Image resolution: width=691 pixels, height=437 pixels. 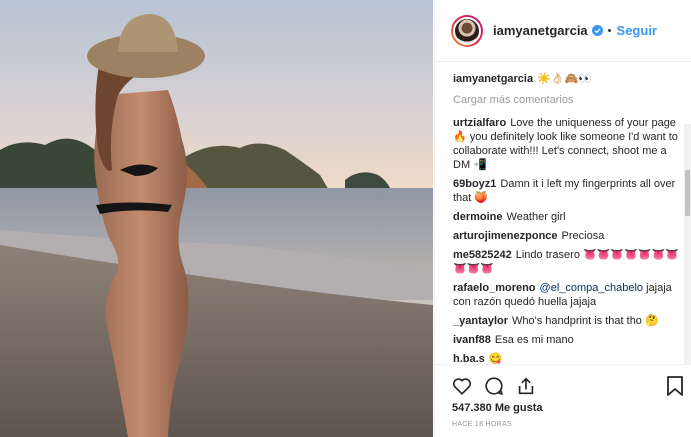 I want to click on comment-username: me5825242, so click(x=482, y=255).